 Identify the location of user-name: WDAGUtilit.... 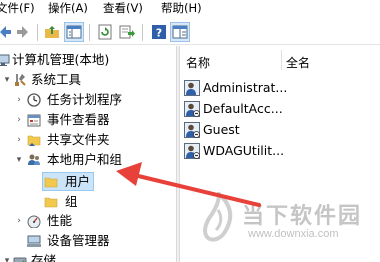
(244, 150).